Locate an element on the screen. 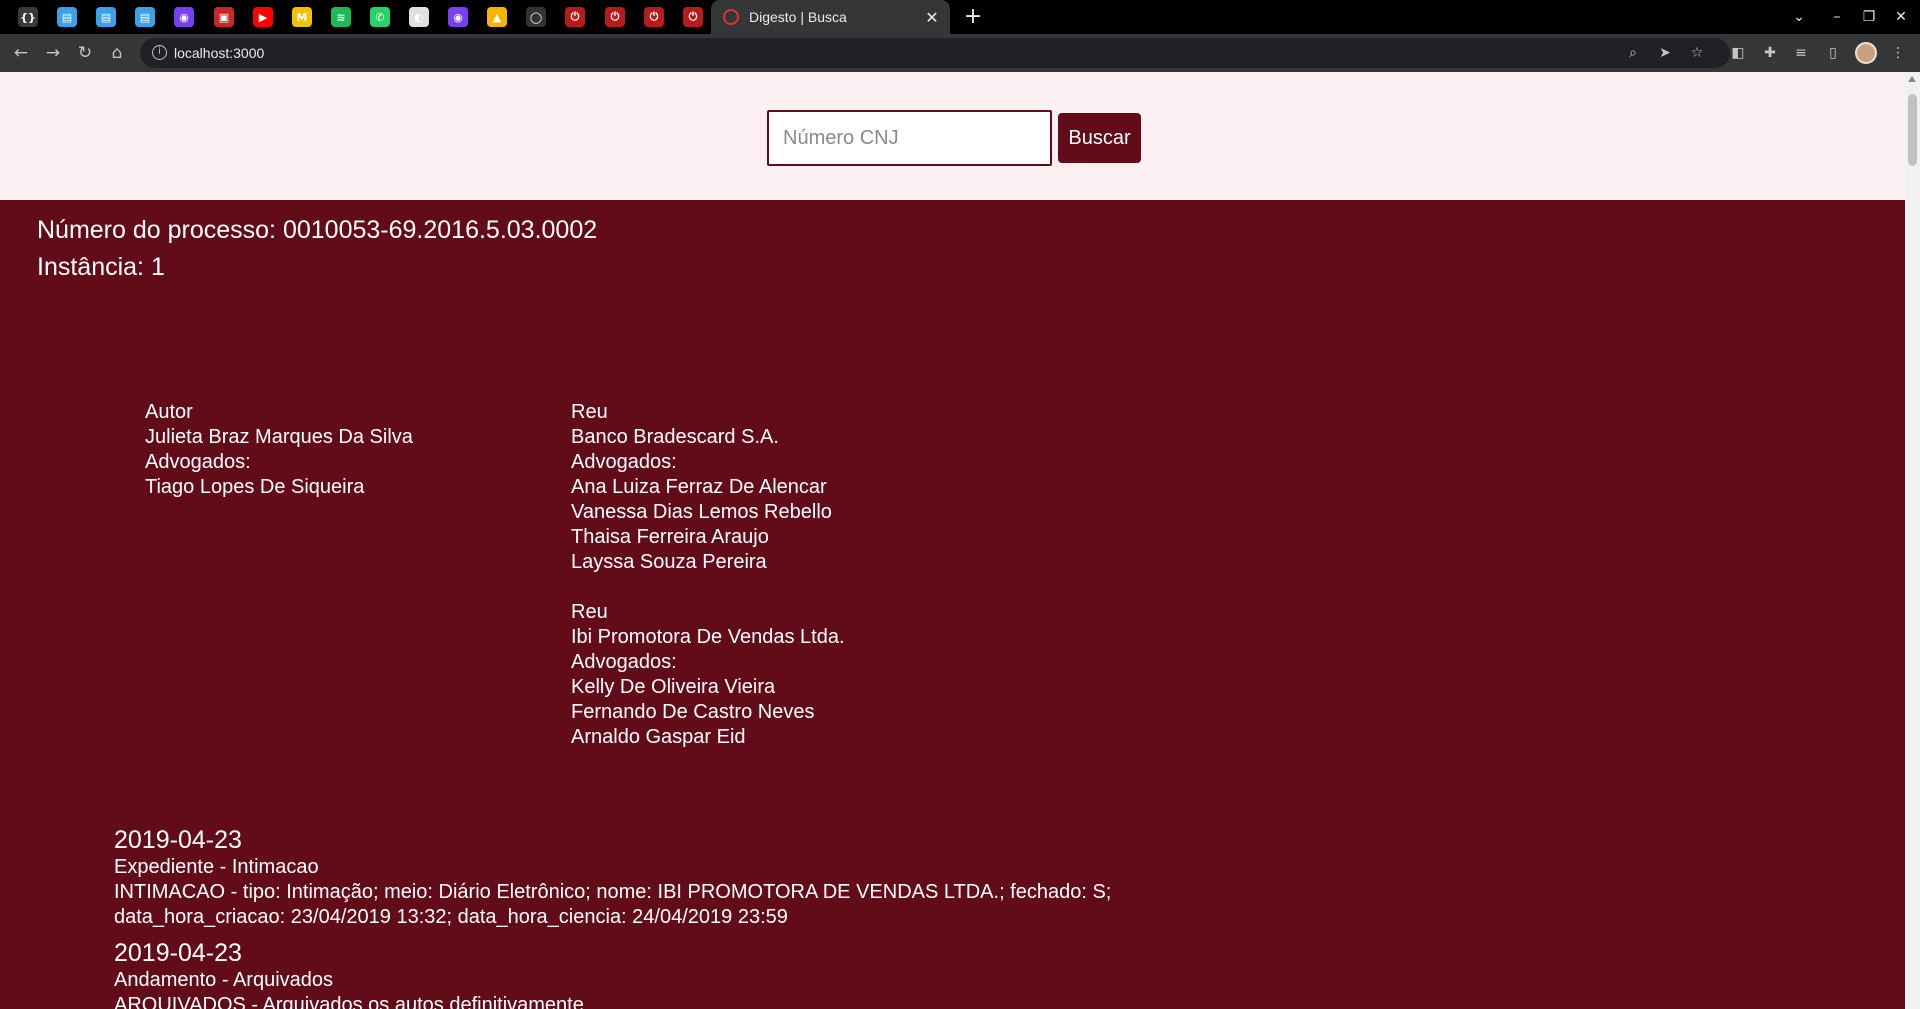 The height and width of the screenshot is (1009, 1920). lawyer-name: Fernando De Castro Neves is located at coordinates (693, 712).